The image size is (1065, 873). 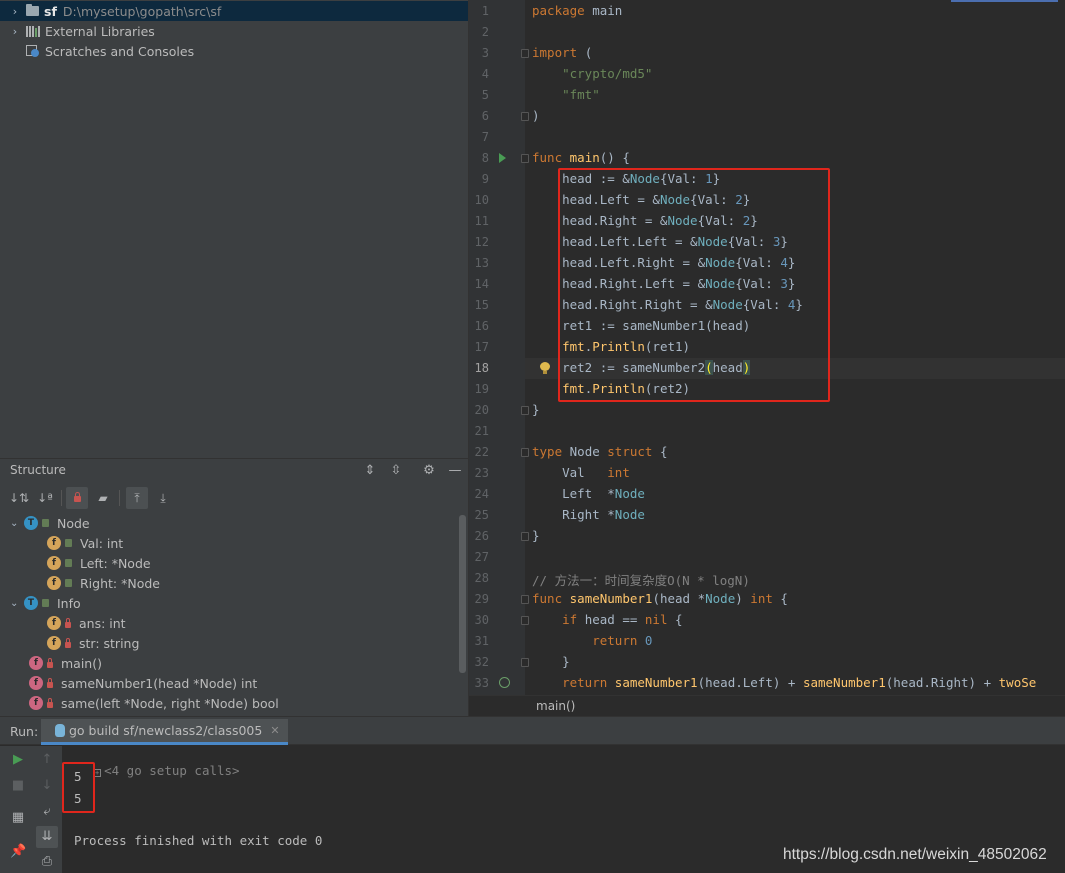 I want to click on code-line: "fmt", so click(x=566, y=94).